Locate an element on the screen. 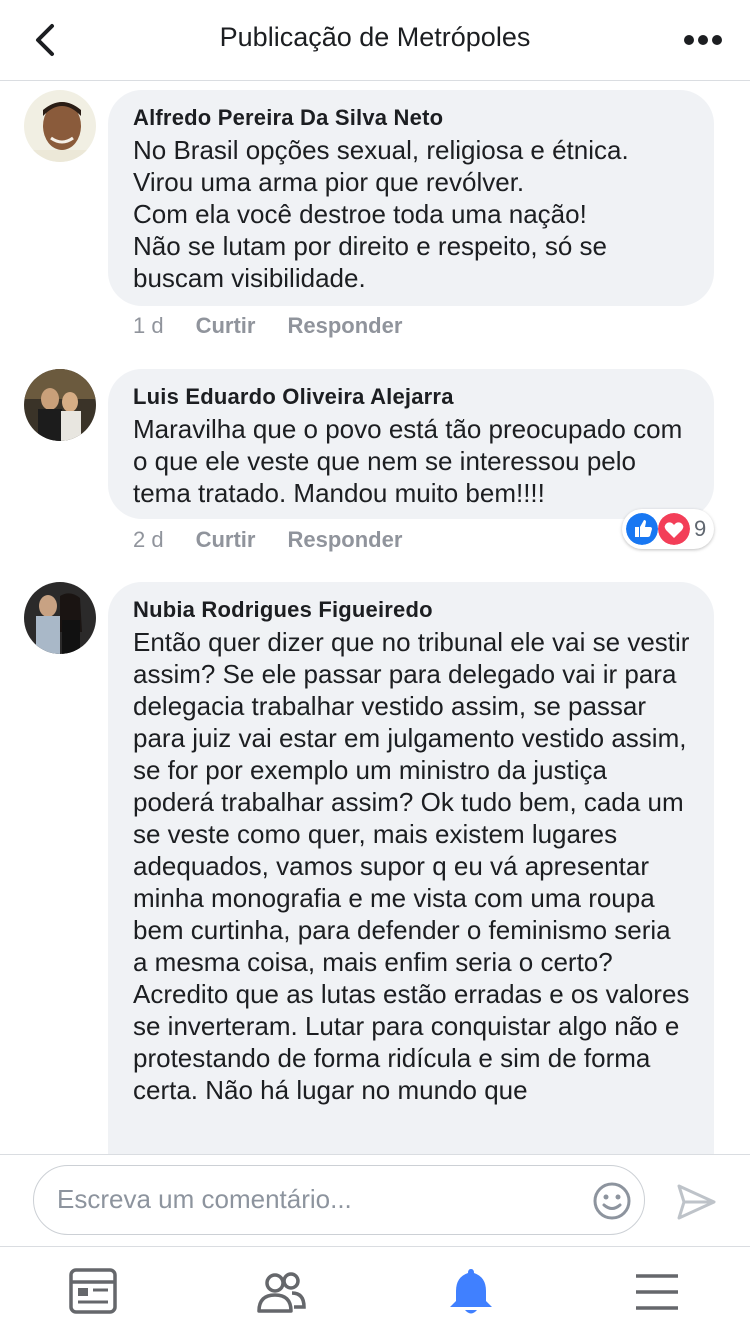 Image resolution: width=750 pixels, height=1335 pixels. top-bar: Publicação de Metrópoles is located at coordinates (375, 40).